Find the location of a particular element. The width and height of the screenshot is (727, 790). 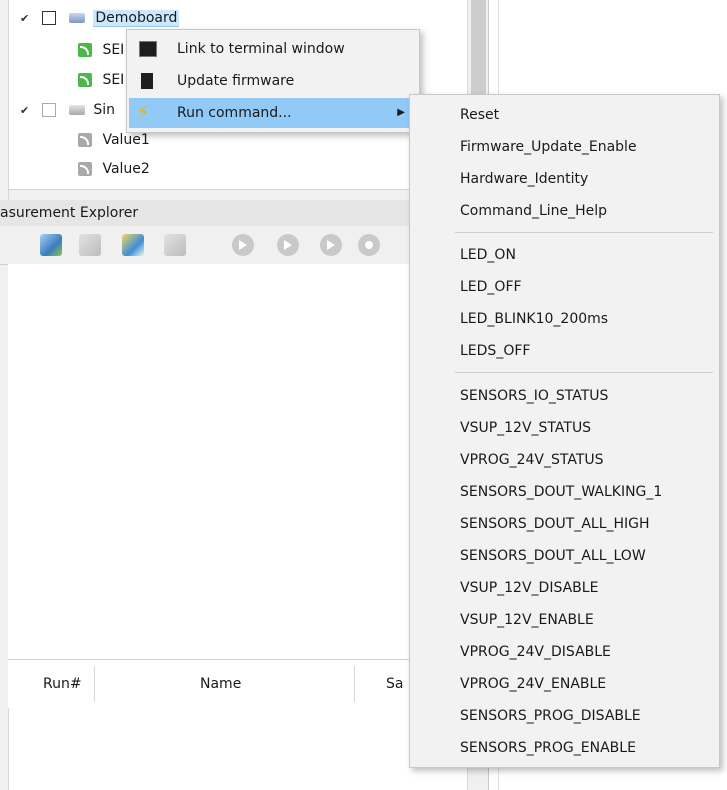

explorer-header: asurement Explorer is located at coordinates (233, 213).